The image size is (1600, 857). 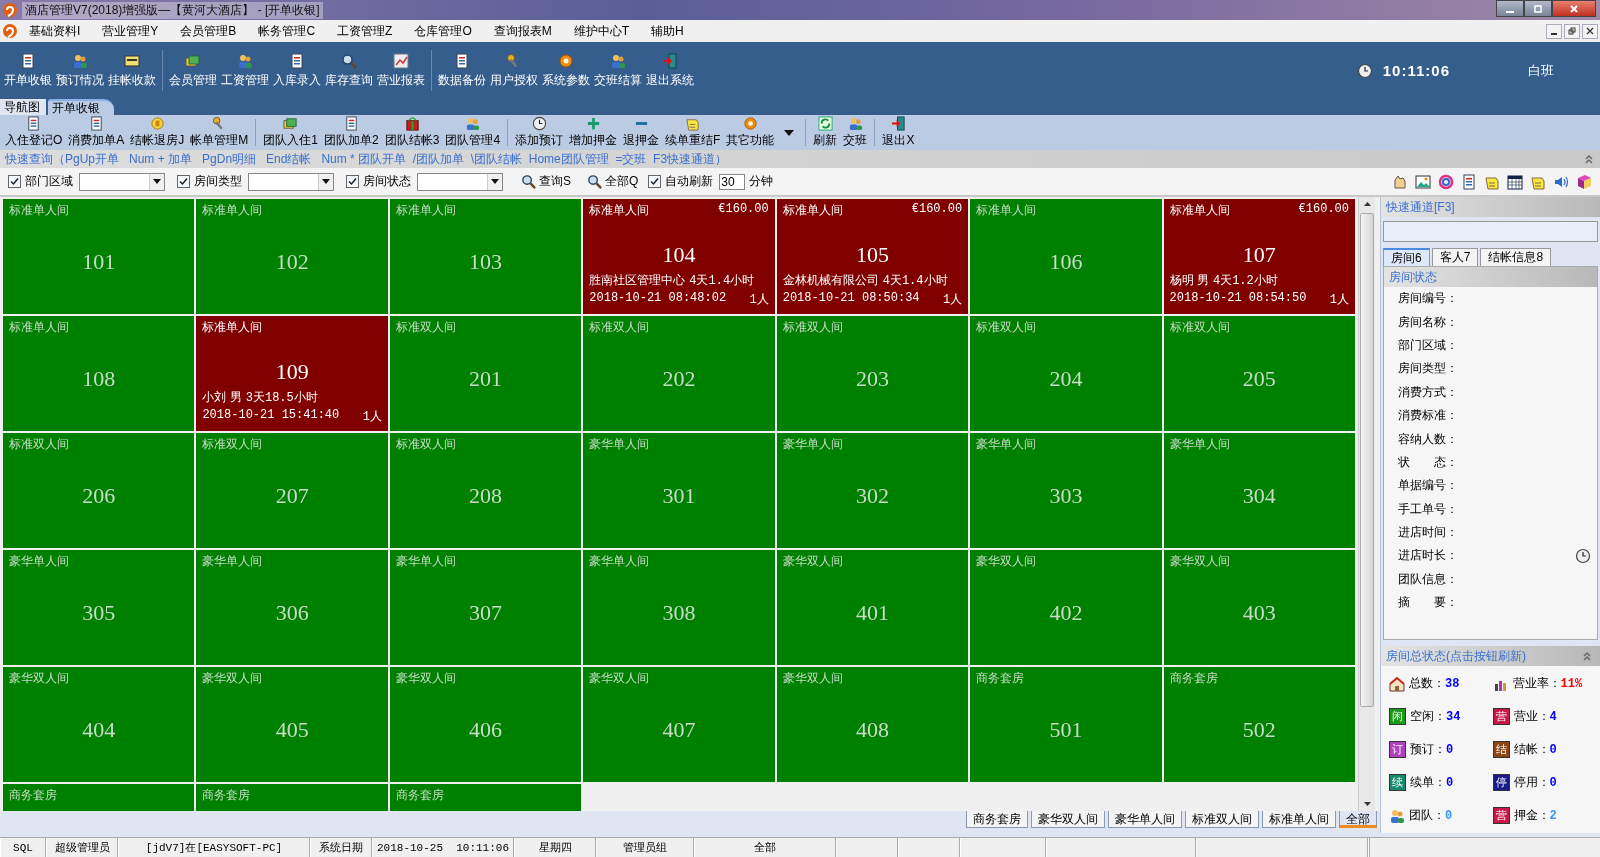 I want to click on room-tile: 豪华单人间 303, so click(x=1066, y=490).